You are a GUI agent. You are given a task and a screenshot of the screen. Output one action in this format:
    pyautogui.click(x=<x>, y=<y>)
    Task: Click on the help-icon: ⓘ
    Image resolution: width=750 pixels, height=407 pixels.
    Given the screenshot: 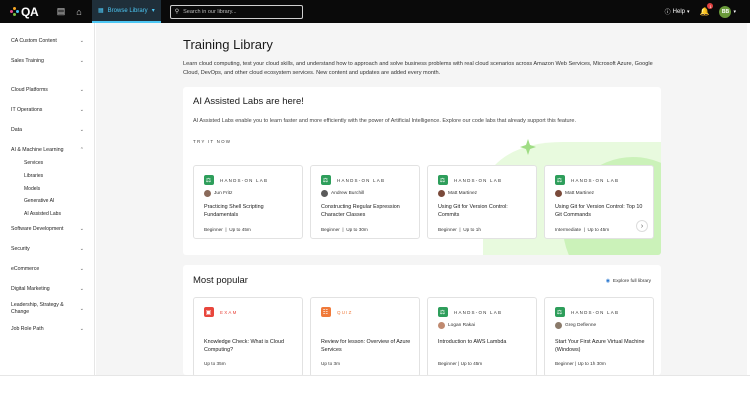 What is the action you would take?
    pyautogui.click(x=667, y=13)
    